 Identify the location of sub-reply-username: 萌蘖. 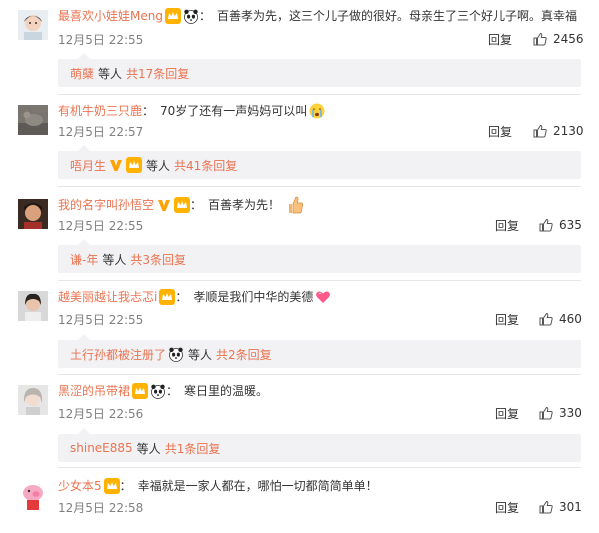
(82, 73).